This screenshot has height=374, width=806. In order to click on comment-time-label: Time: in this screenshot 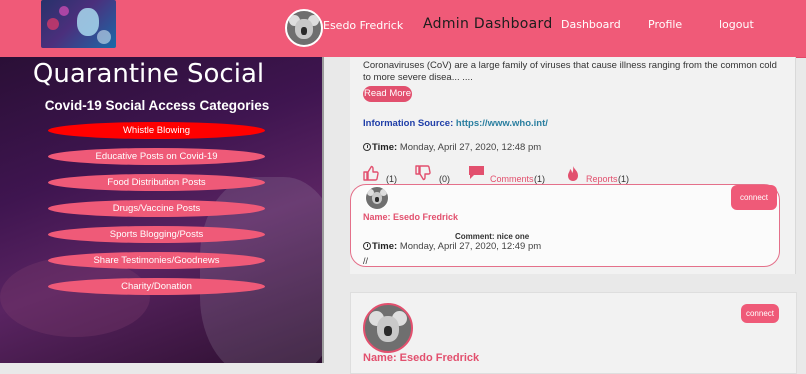, I will do `click(385, 246)`.